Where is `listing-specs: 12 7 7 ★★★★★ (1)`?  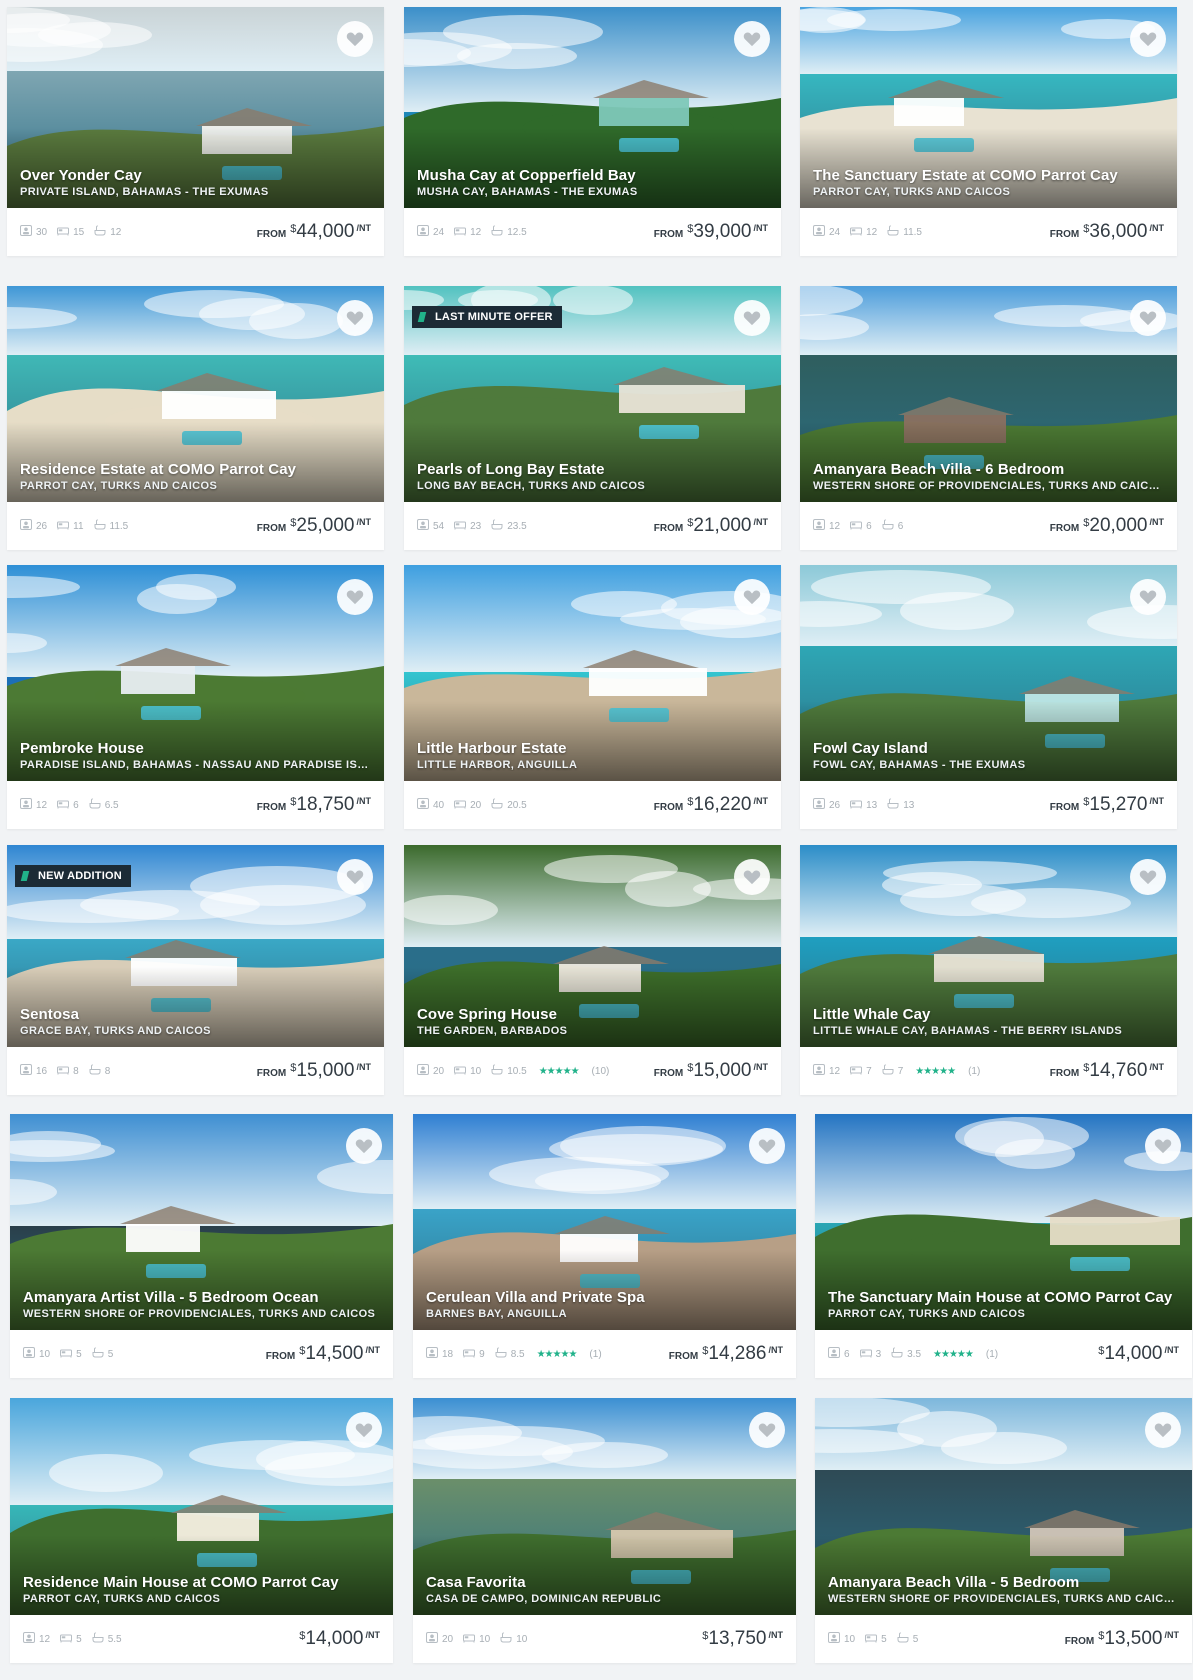 listing-specs: 12 7 7 ★★★★★ (1) is located at coordinates (896, 1071).